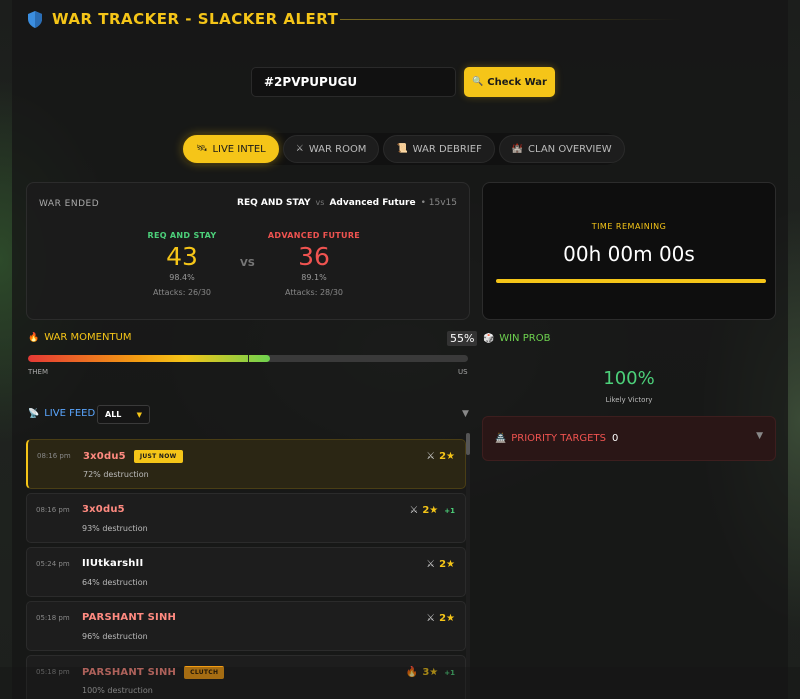 The height and width of the screenshot is (699, 800). Describe the element at coordinates (116, 474) in the screenshot. I see `feed-destruction: 72% destruction` at that location.